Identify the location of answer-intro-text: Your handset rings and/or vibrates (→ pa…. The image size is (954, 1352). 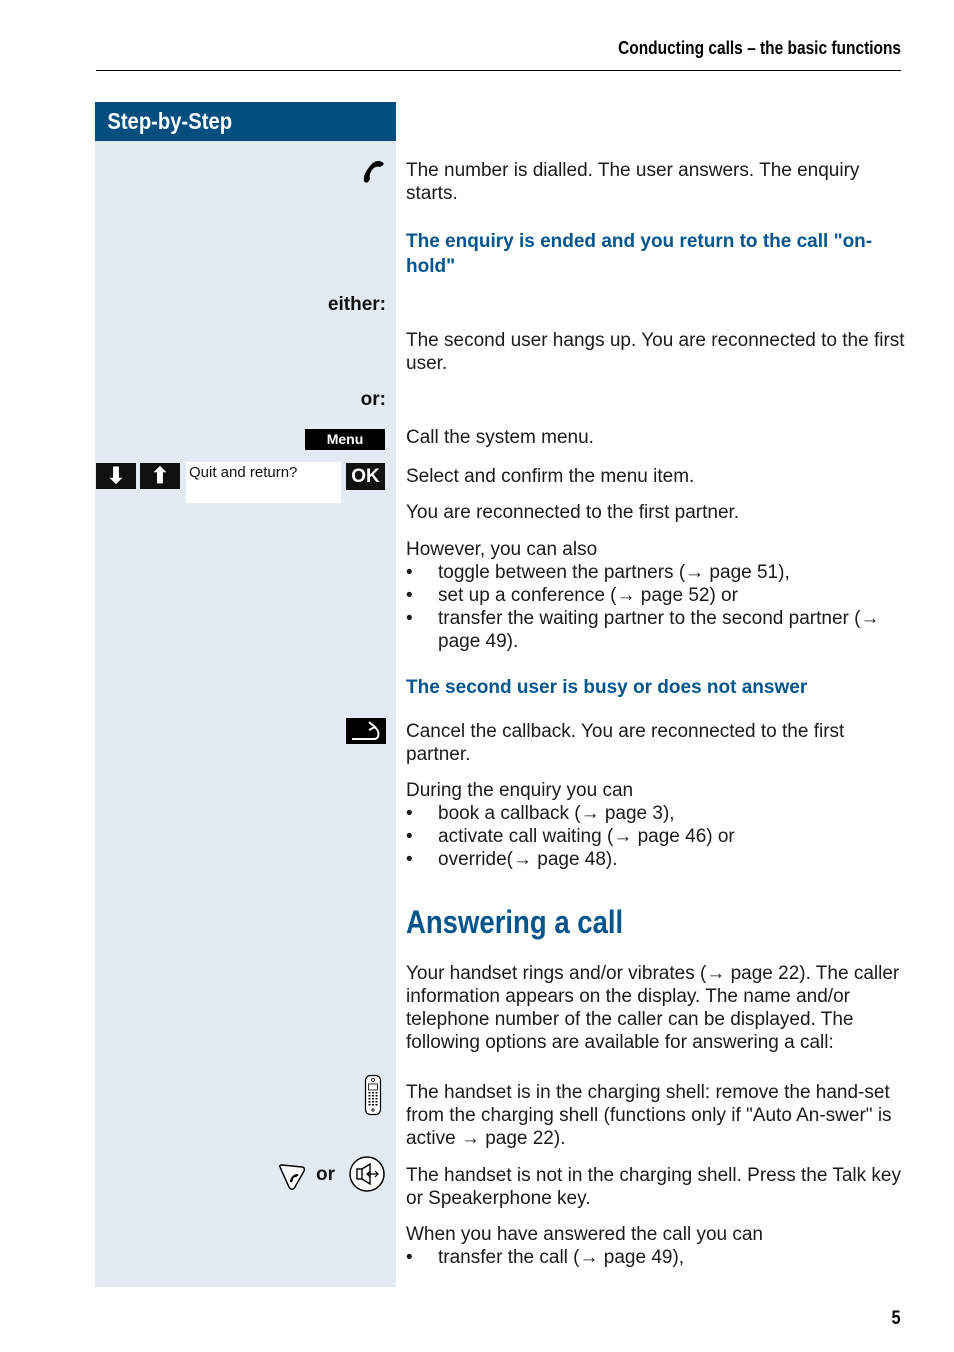
(653, 1008).